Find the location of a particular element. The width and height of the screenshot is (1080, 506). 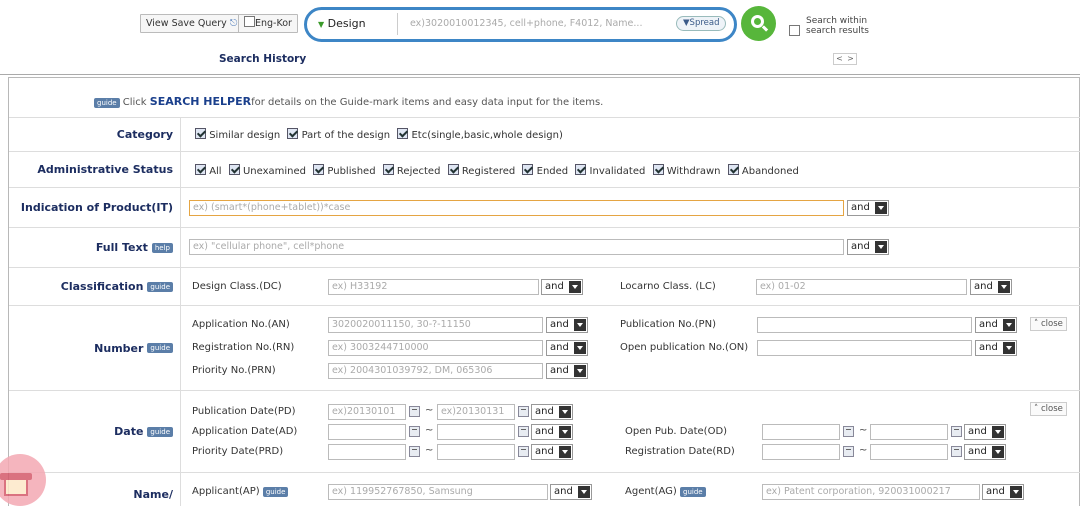

dc-input: ex) H33192 is located at coordinates (433, 287).